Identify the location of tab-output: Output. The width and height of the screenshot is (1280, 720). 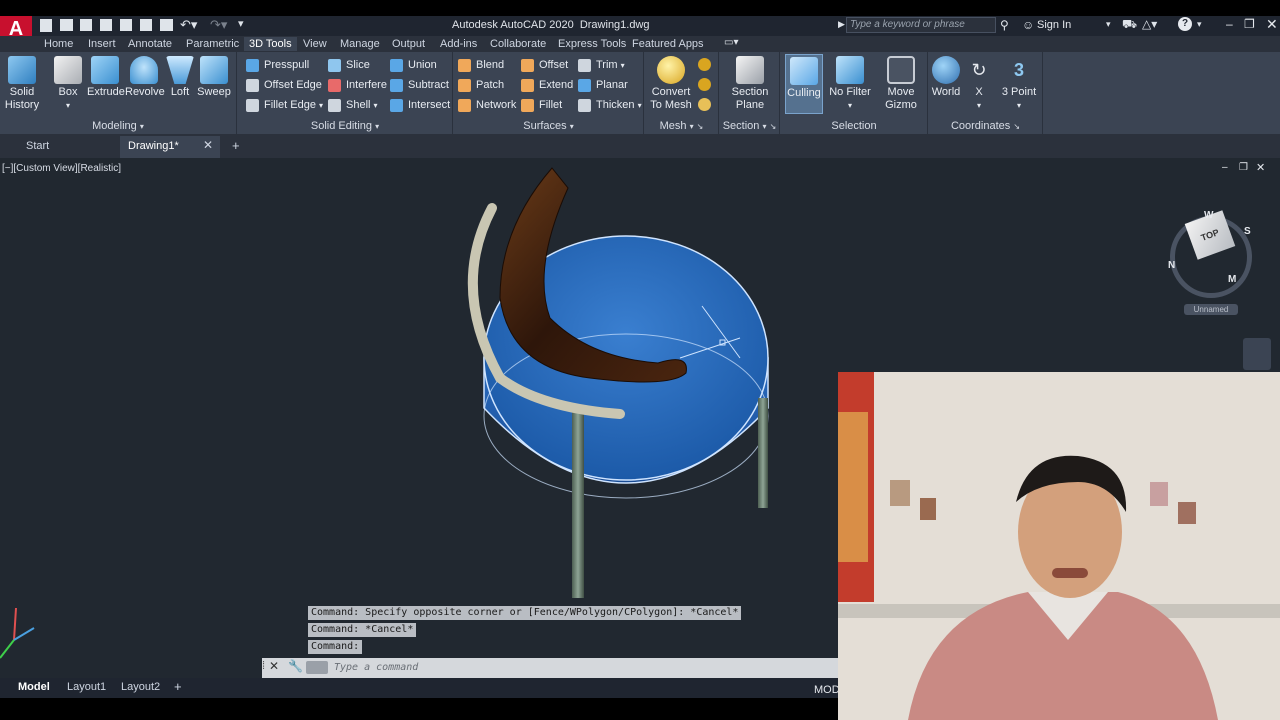
(408, 44).